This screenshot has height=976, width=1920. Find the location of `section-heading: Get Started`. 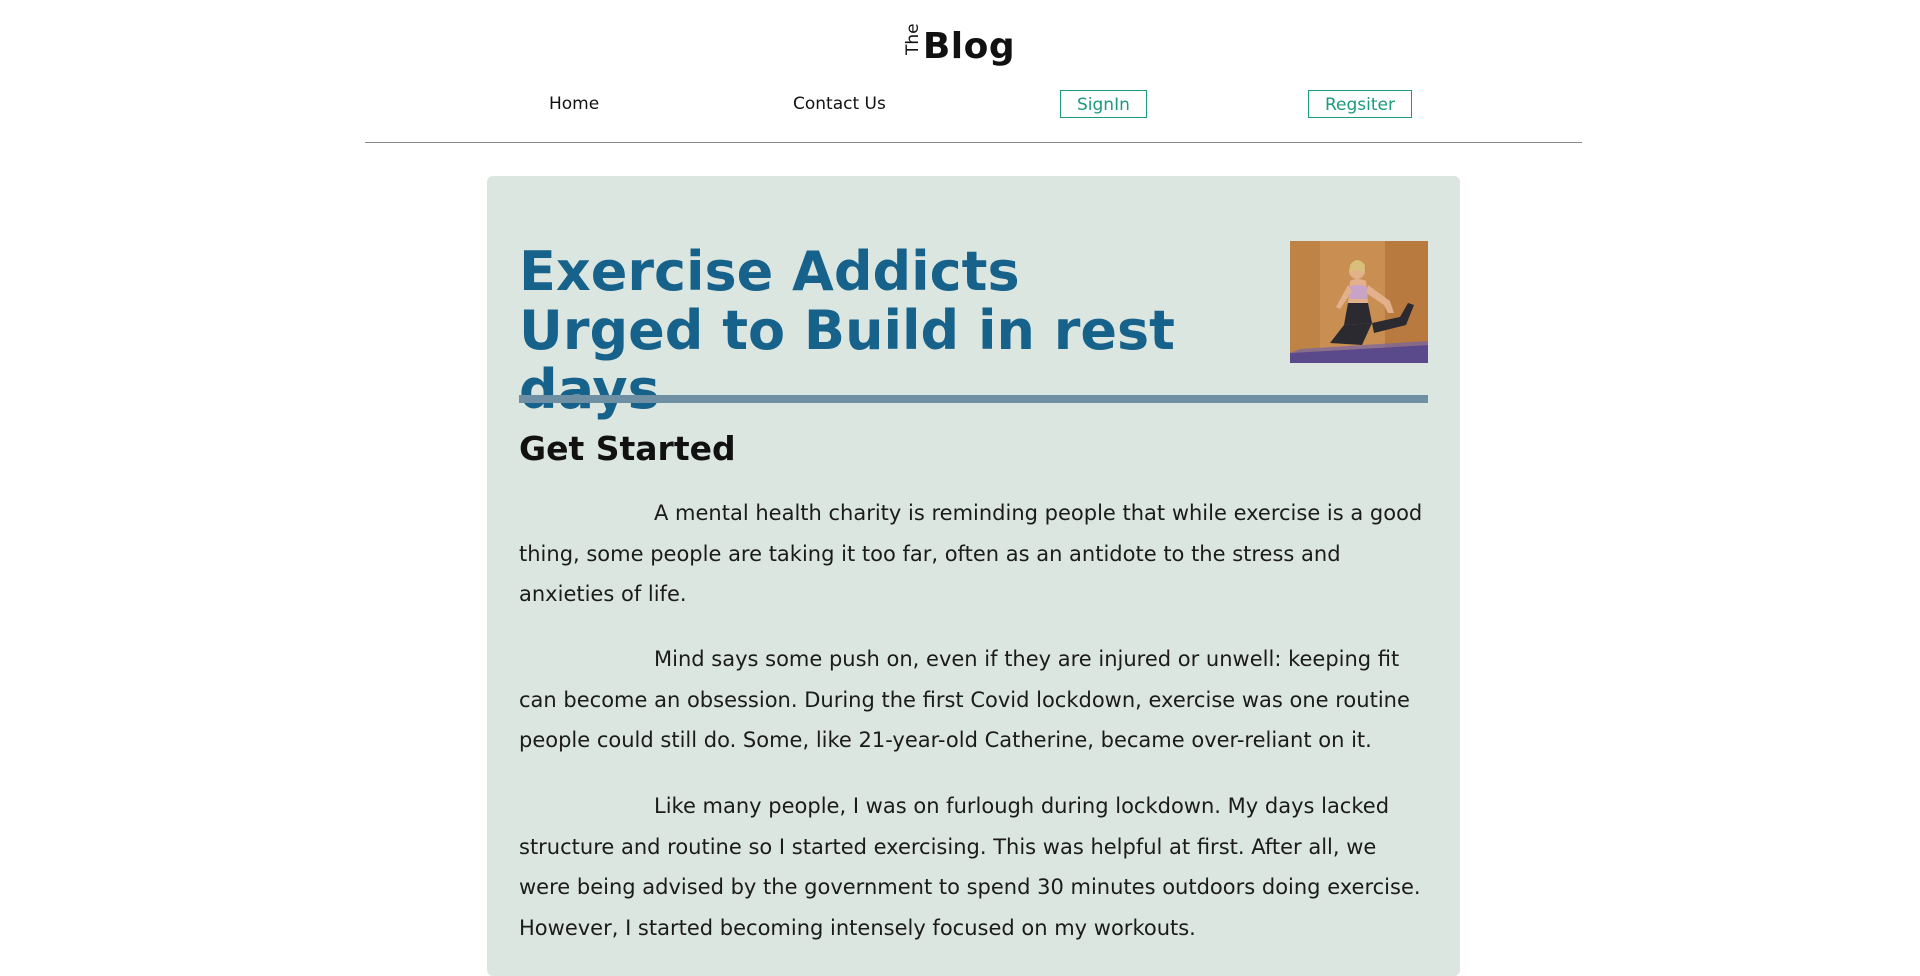

section-heading: Get Started is located at coordinates (627, 448).